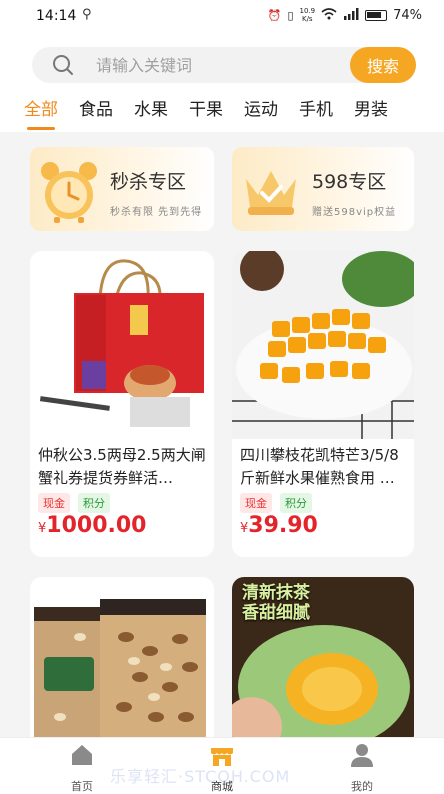 The height and width of the screenshot is (794, 444). I want to click on category-tabs: 全部 食品 水果 干果 运动 手机 男装, so click(222, 110).